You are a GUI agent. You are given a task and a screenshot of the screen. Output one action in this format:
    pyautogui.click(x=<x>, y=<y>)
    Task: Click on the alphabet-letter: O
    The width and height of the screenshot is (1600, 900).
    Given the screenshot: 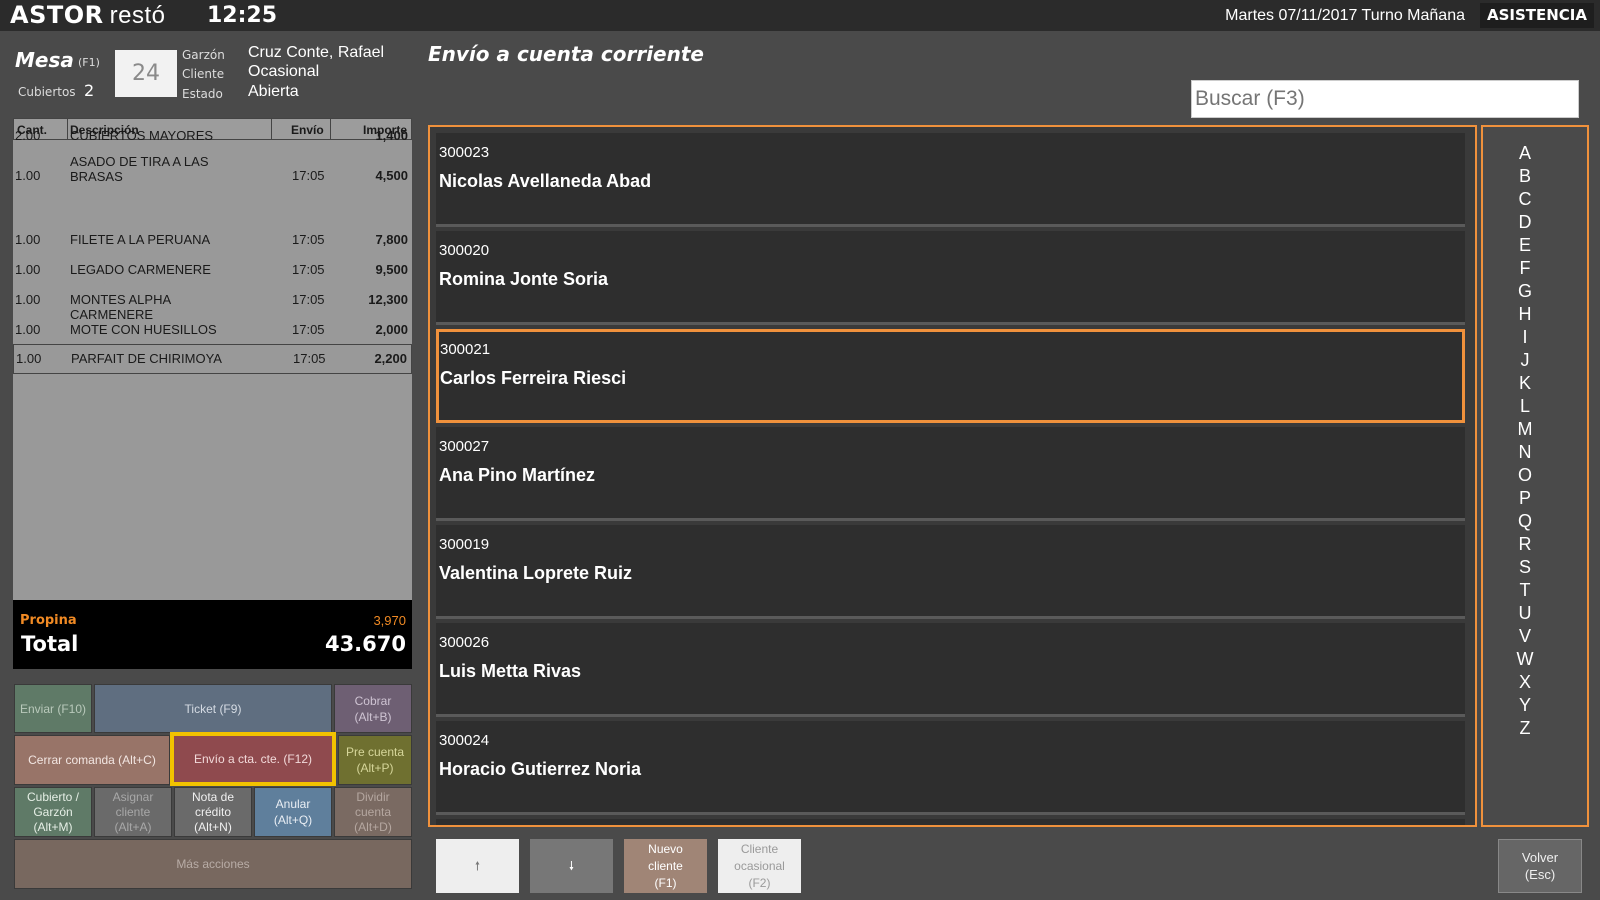 What is the action you would take?
    pyautogui.click(x=1525, y=475)
    